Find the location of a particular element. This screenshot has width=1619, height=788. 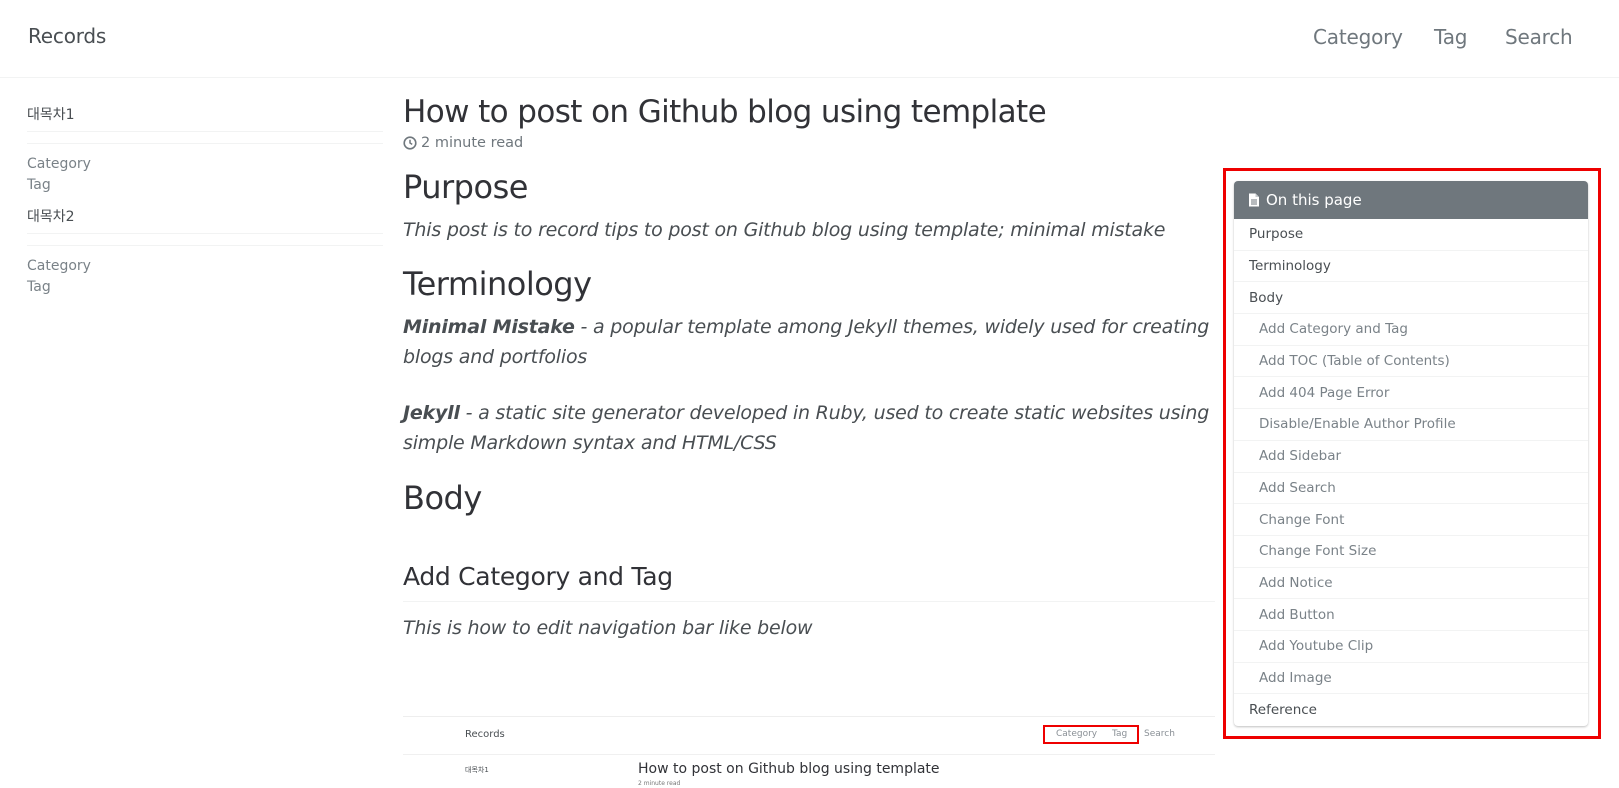

toc-item-add-search: Add Search is located at coordinates (1411, 489).